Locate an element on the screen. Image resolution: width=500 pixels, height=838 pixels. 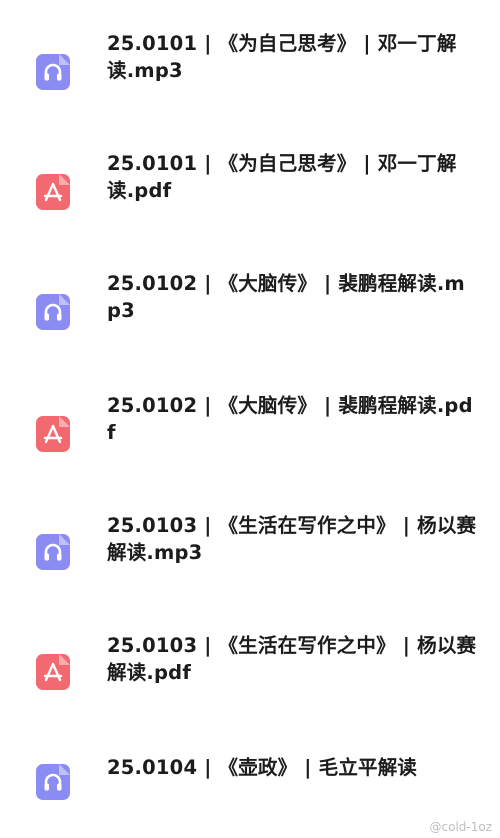
file-row: 25.0103 | 《生活在写作之中》 | 杨以赛解读.pdf is located at coordinates (250, 688).